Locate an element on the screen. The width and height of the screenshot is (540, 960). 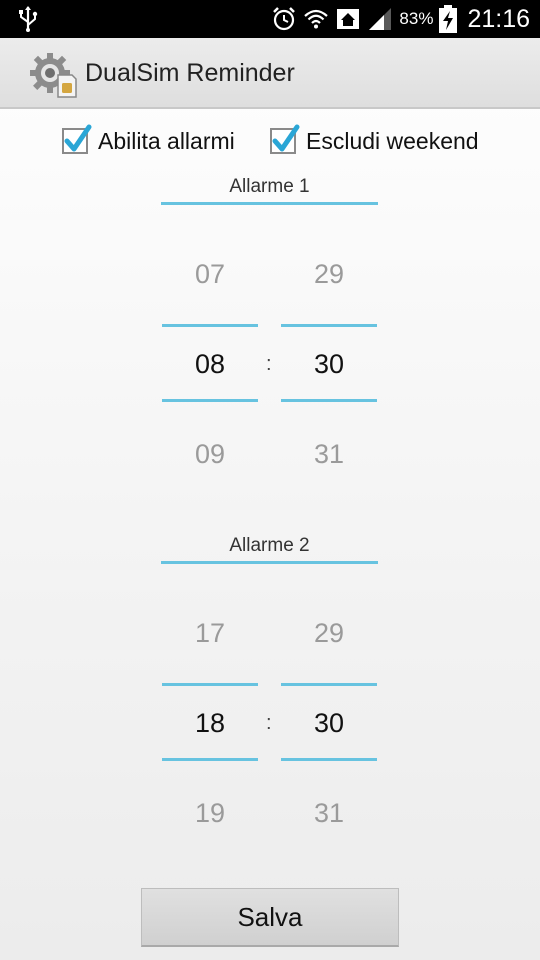
hour-current: 08 is located at coordinates (210, 364).